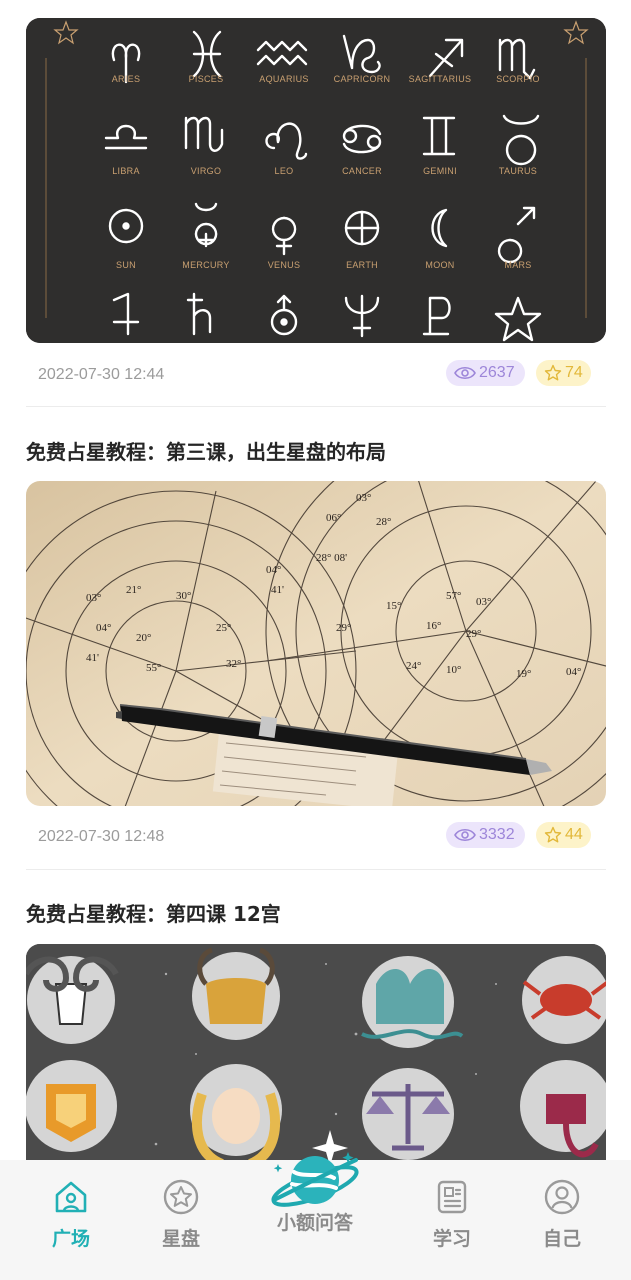 The width and height of the screenshot is (631, 1280). Describe the element at coordinates (233, 664) in the screenshot. I see `svg-text: 32°` at that location.